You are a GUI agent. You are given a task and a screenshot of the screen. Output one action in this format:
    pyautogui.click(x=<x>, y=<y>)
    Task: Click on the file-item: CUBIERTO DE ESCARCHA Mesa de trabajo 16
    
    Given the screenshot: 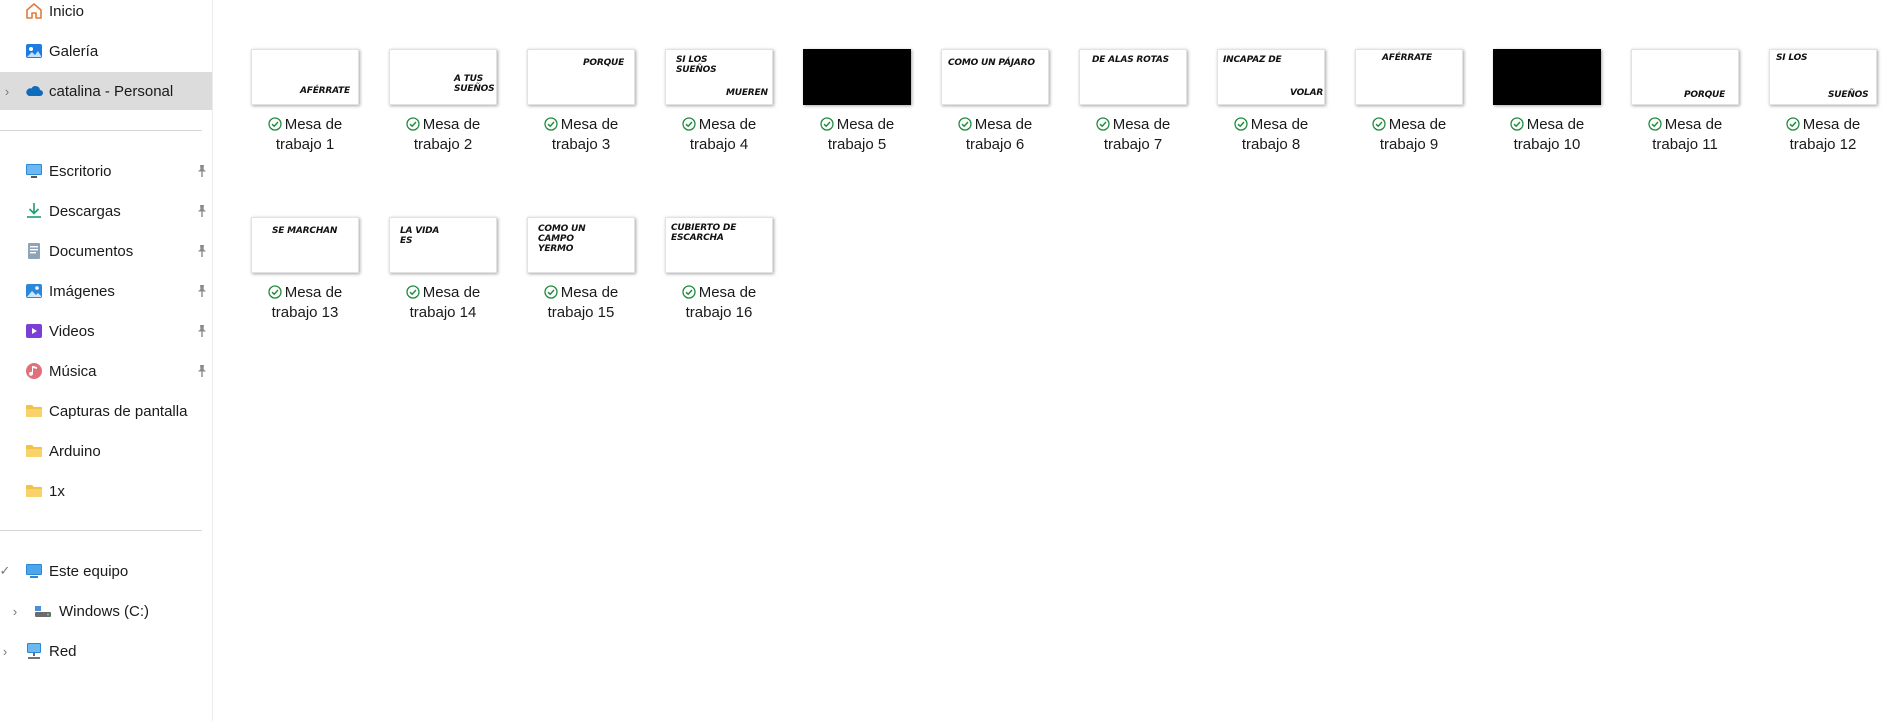 What is the action you would take?
    pyautogui.click(x=715, y=292)
    